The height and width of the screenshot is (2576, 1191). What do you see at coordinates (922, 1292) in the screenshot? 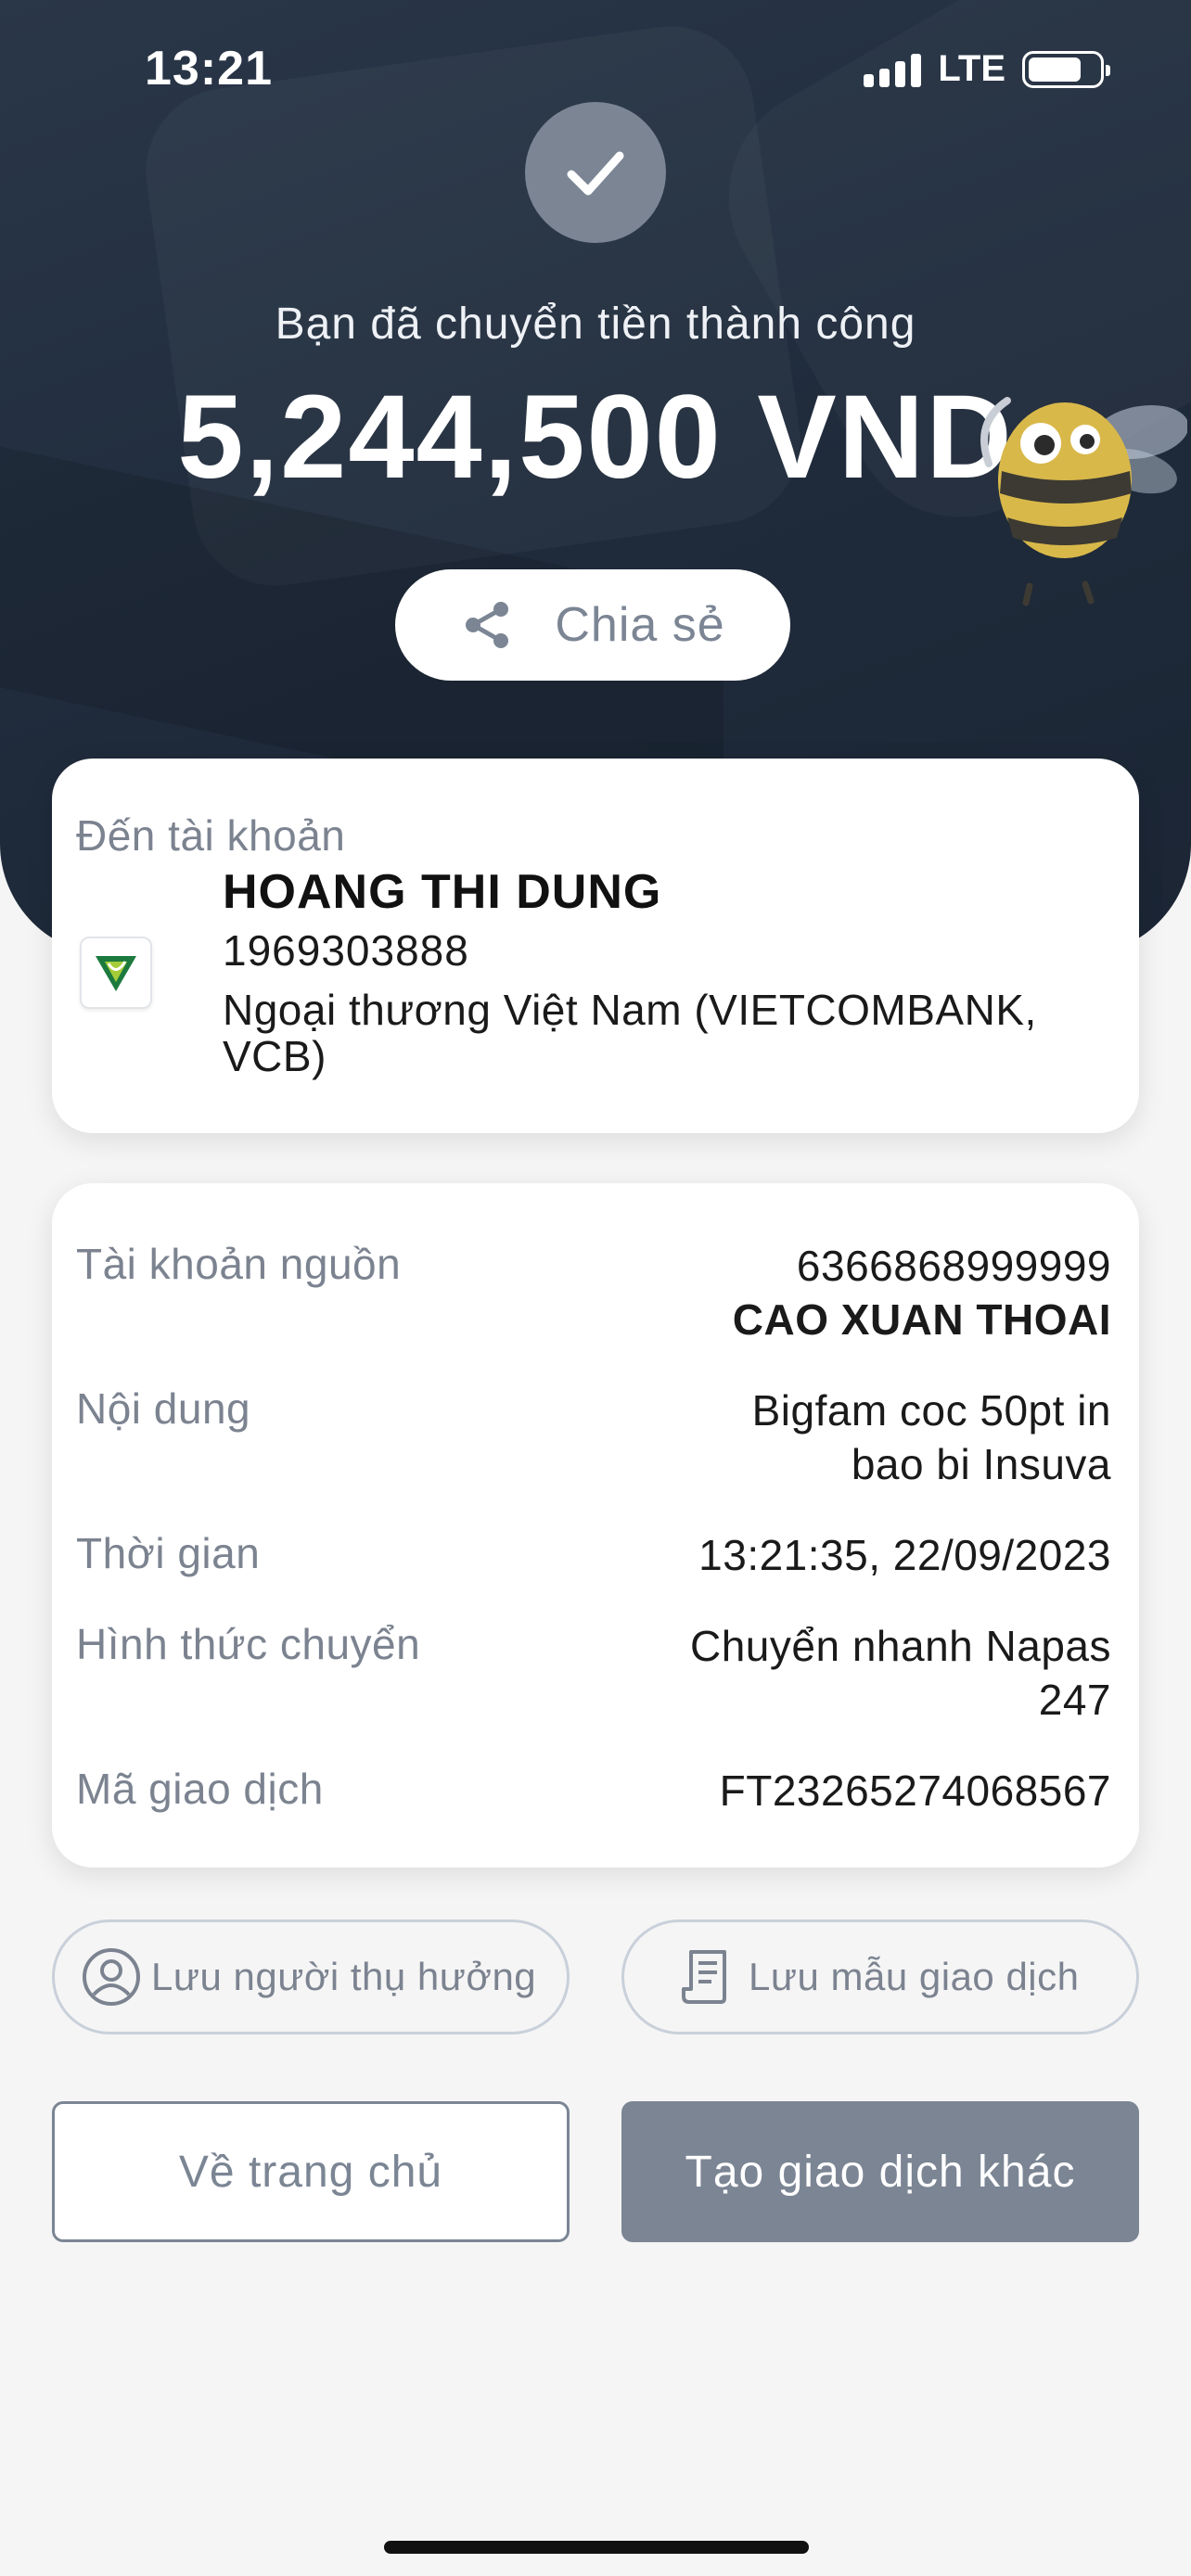
I see `source-account-value: 6366868999999 CAO XUAN THOAI` at bounding box center [922, 1292].